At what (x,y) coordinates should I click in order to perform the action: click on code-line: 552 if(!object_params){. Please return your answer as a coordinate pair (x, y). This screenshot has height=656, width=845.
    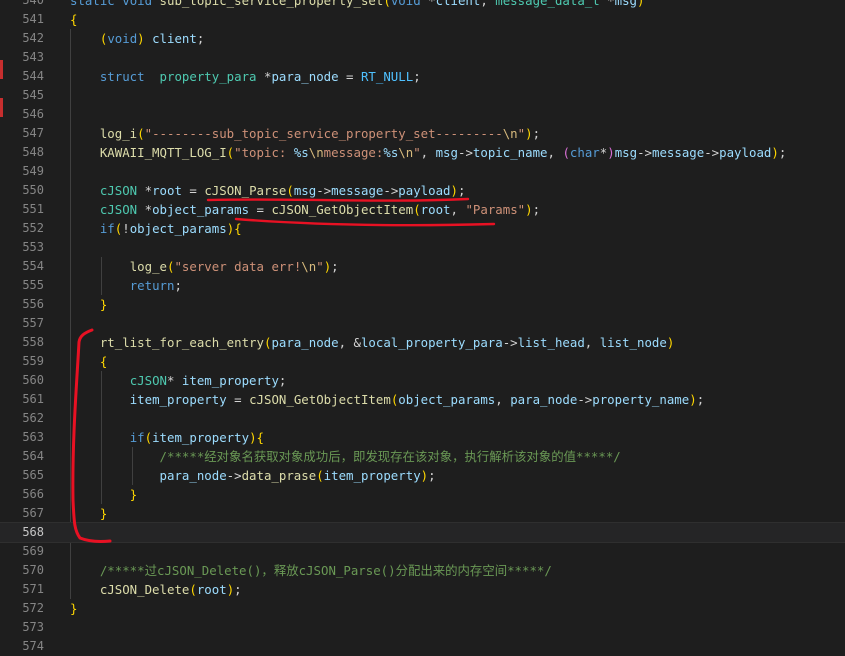
    Looking at the image, I should click on (422, 228).